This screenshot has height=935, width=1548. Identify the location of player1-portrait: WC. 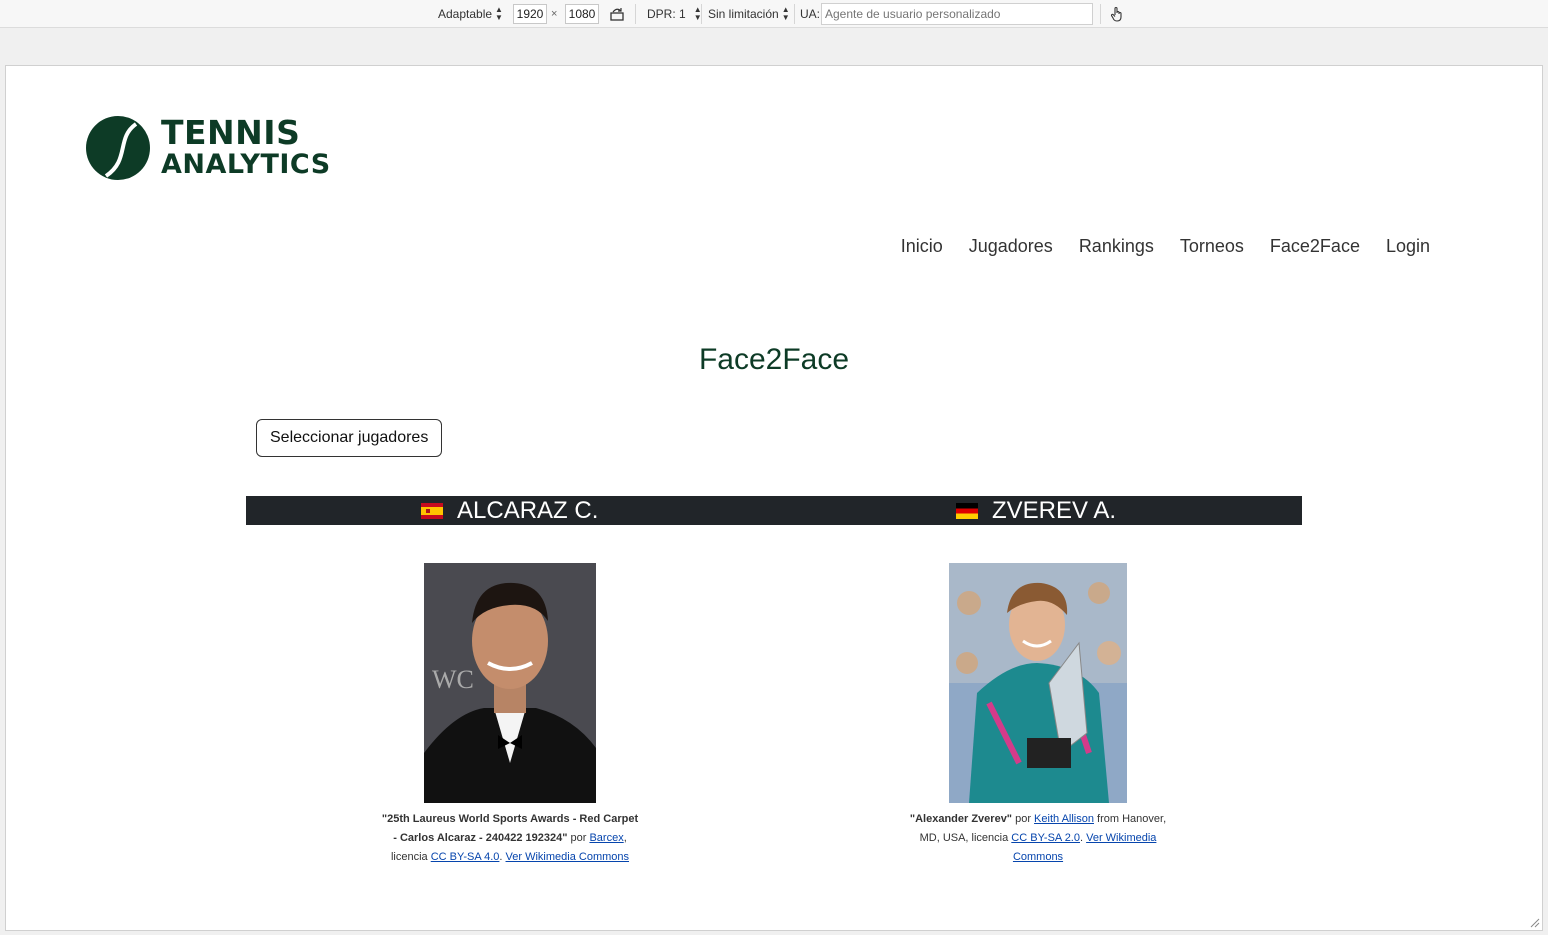
(510, 683).